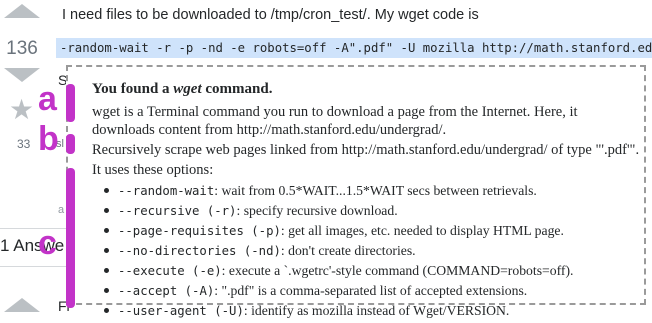  Describe the element at coordinates (47, 243) in the screenshot. I see `annotation-label-c: c` at that location.